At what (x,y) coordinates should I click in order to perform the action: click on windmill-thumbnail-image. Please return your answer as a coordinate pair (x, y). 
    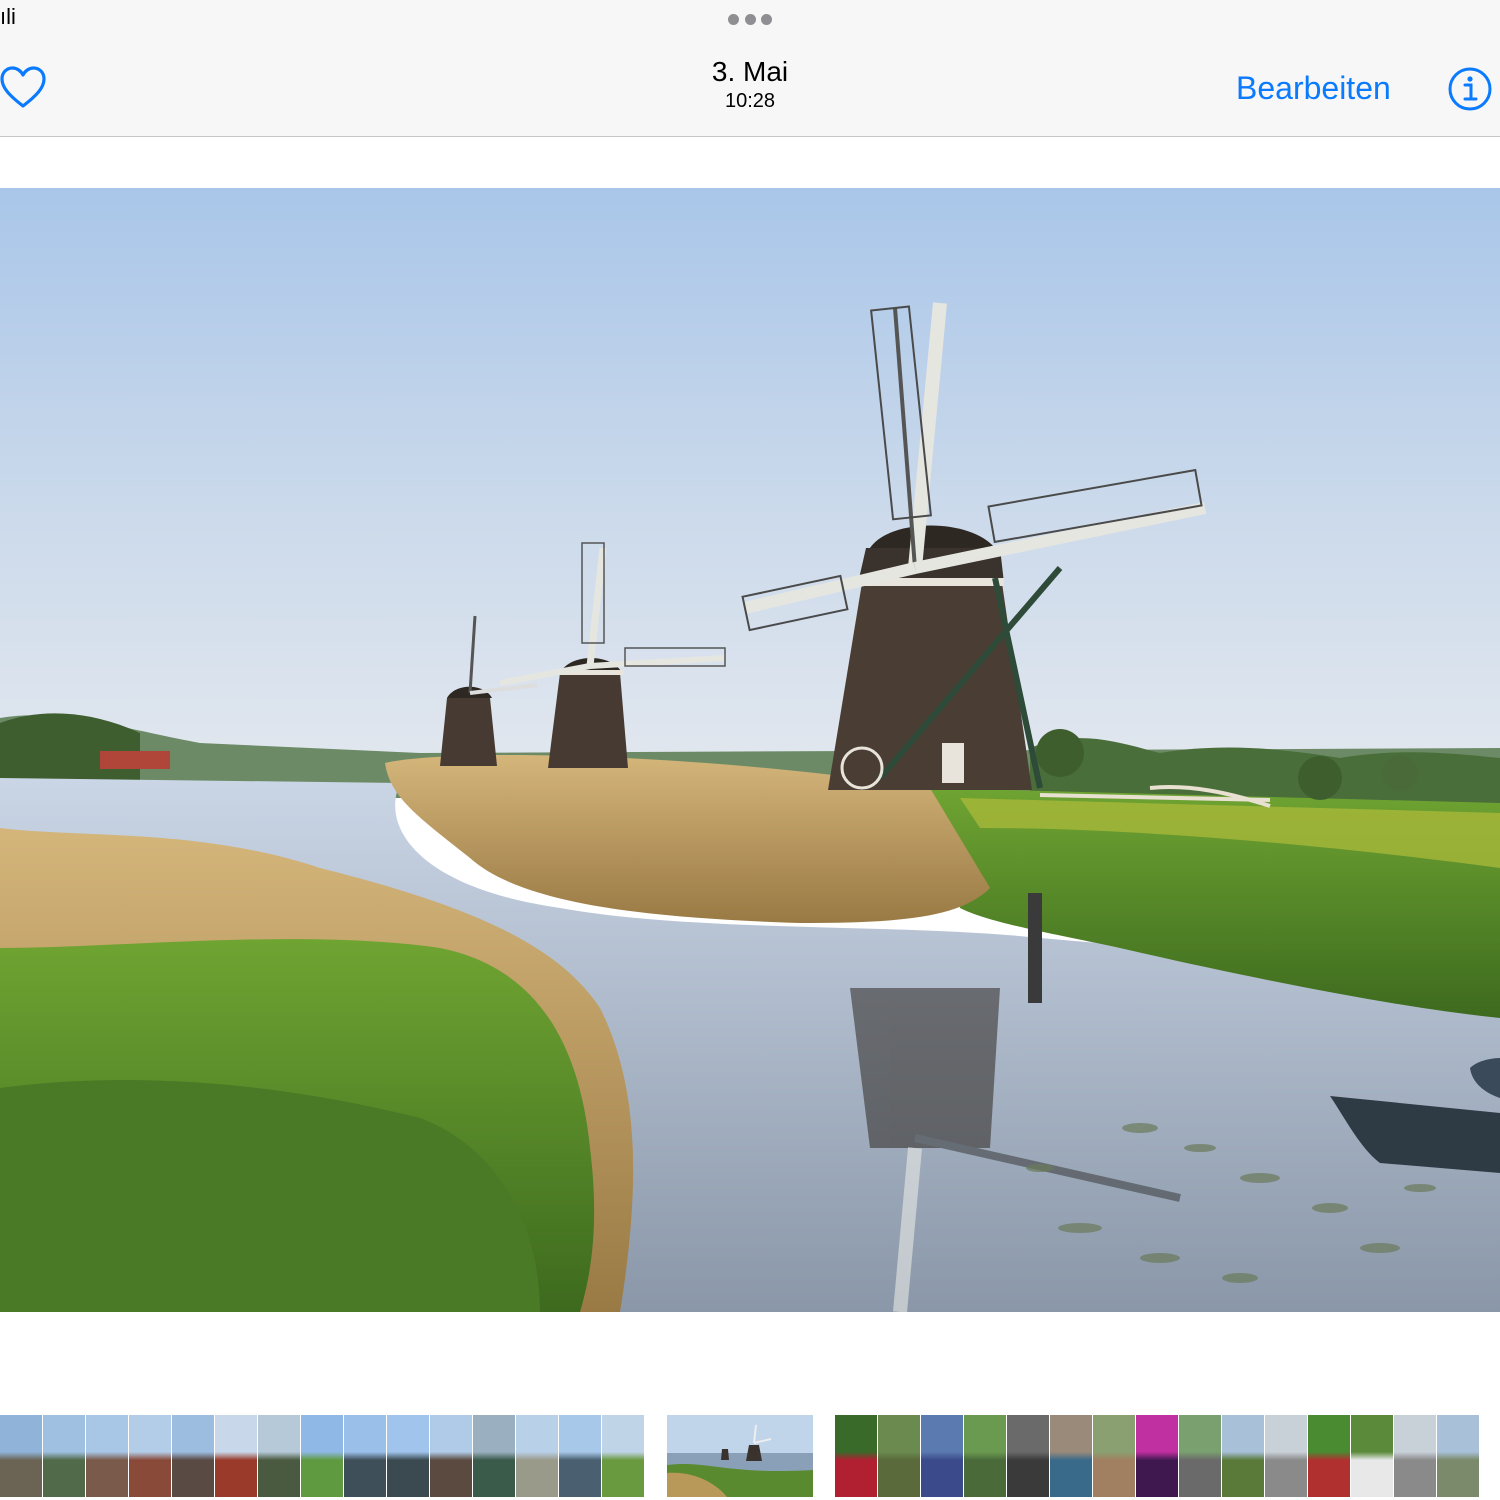
    Looking at the image, I should click on (740, 1456).